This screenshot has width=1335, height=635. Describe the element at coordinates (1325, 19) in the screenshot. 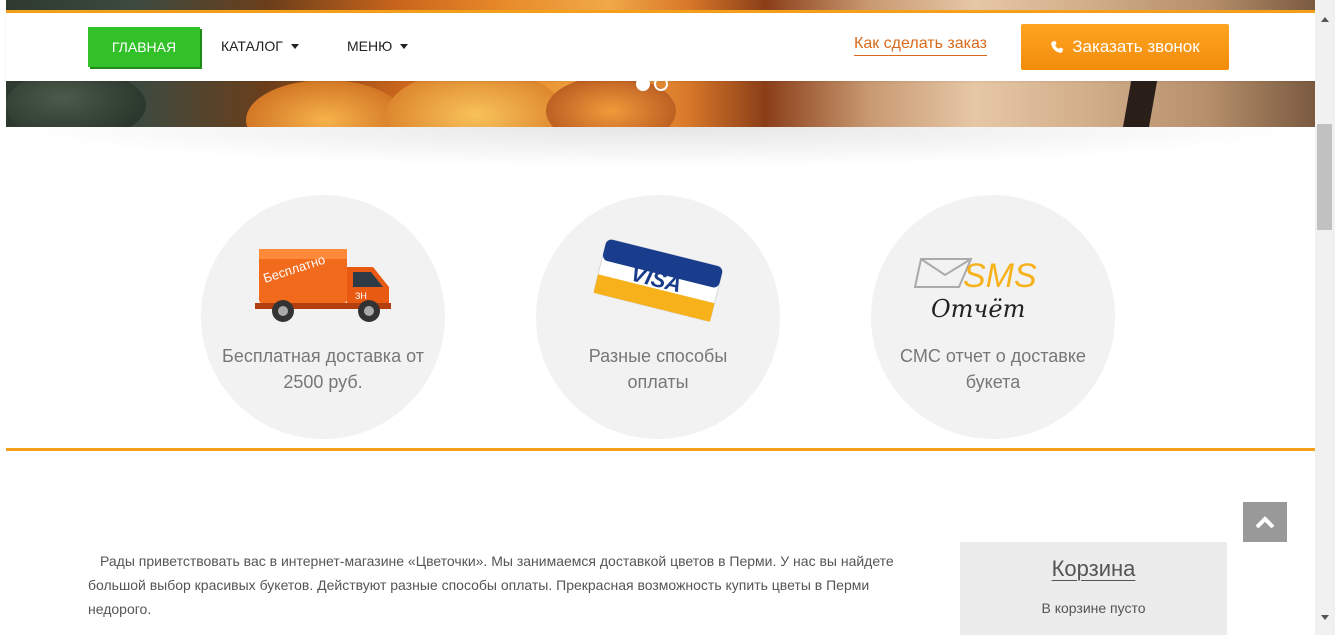

I see `scroll-up-arrow-icon` at that location.